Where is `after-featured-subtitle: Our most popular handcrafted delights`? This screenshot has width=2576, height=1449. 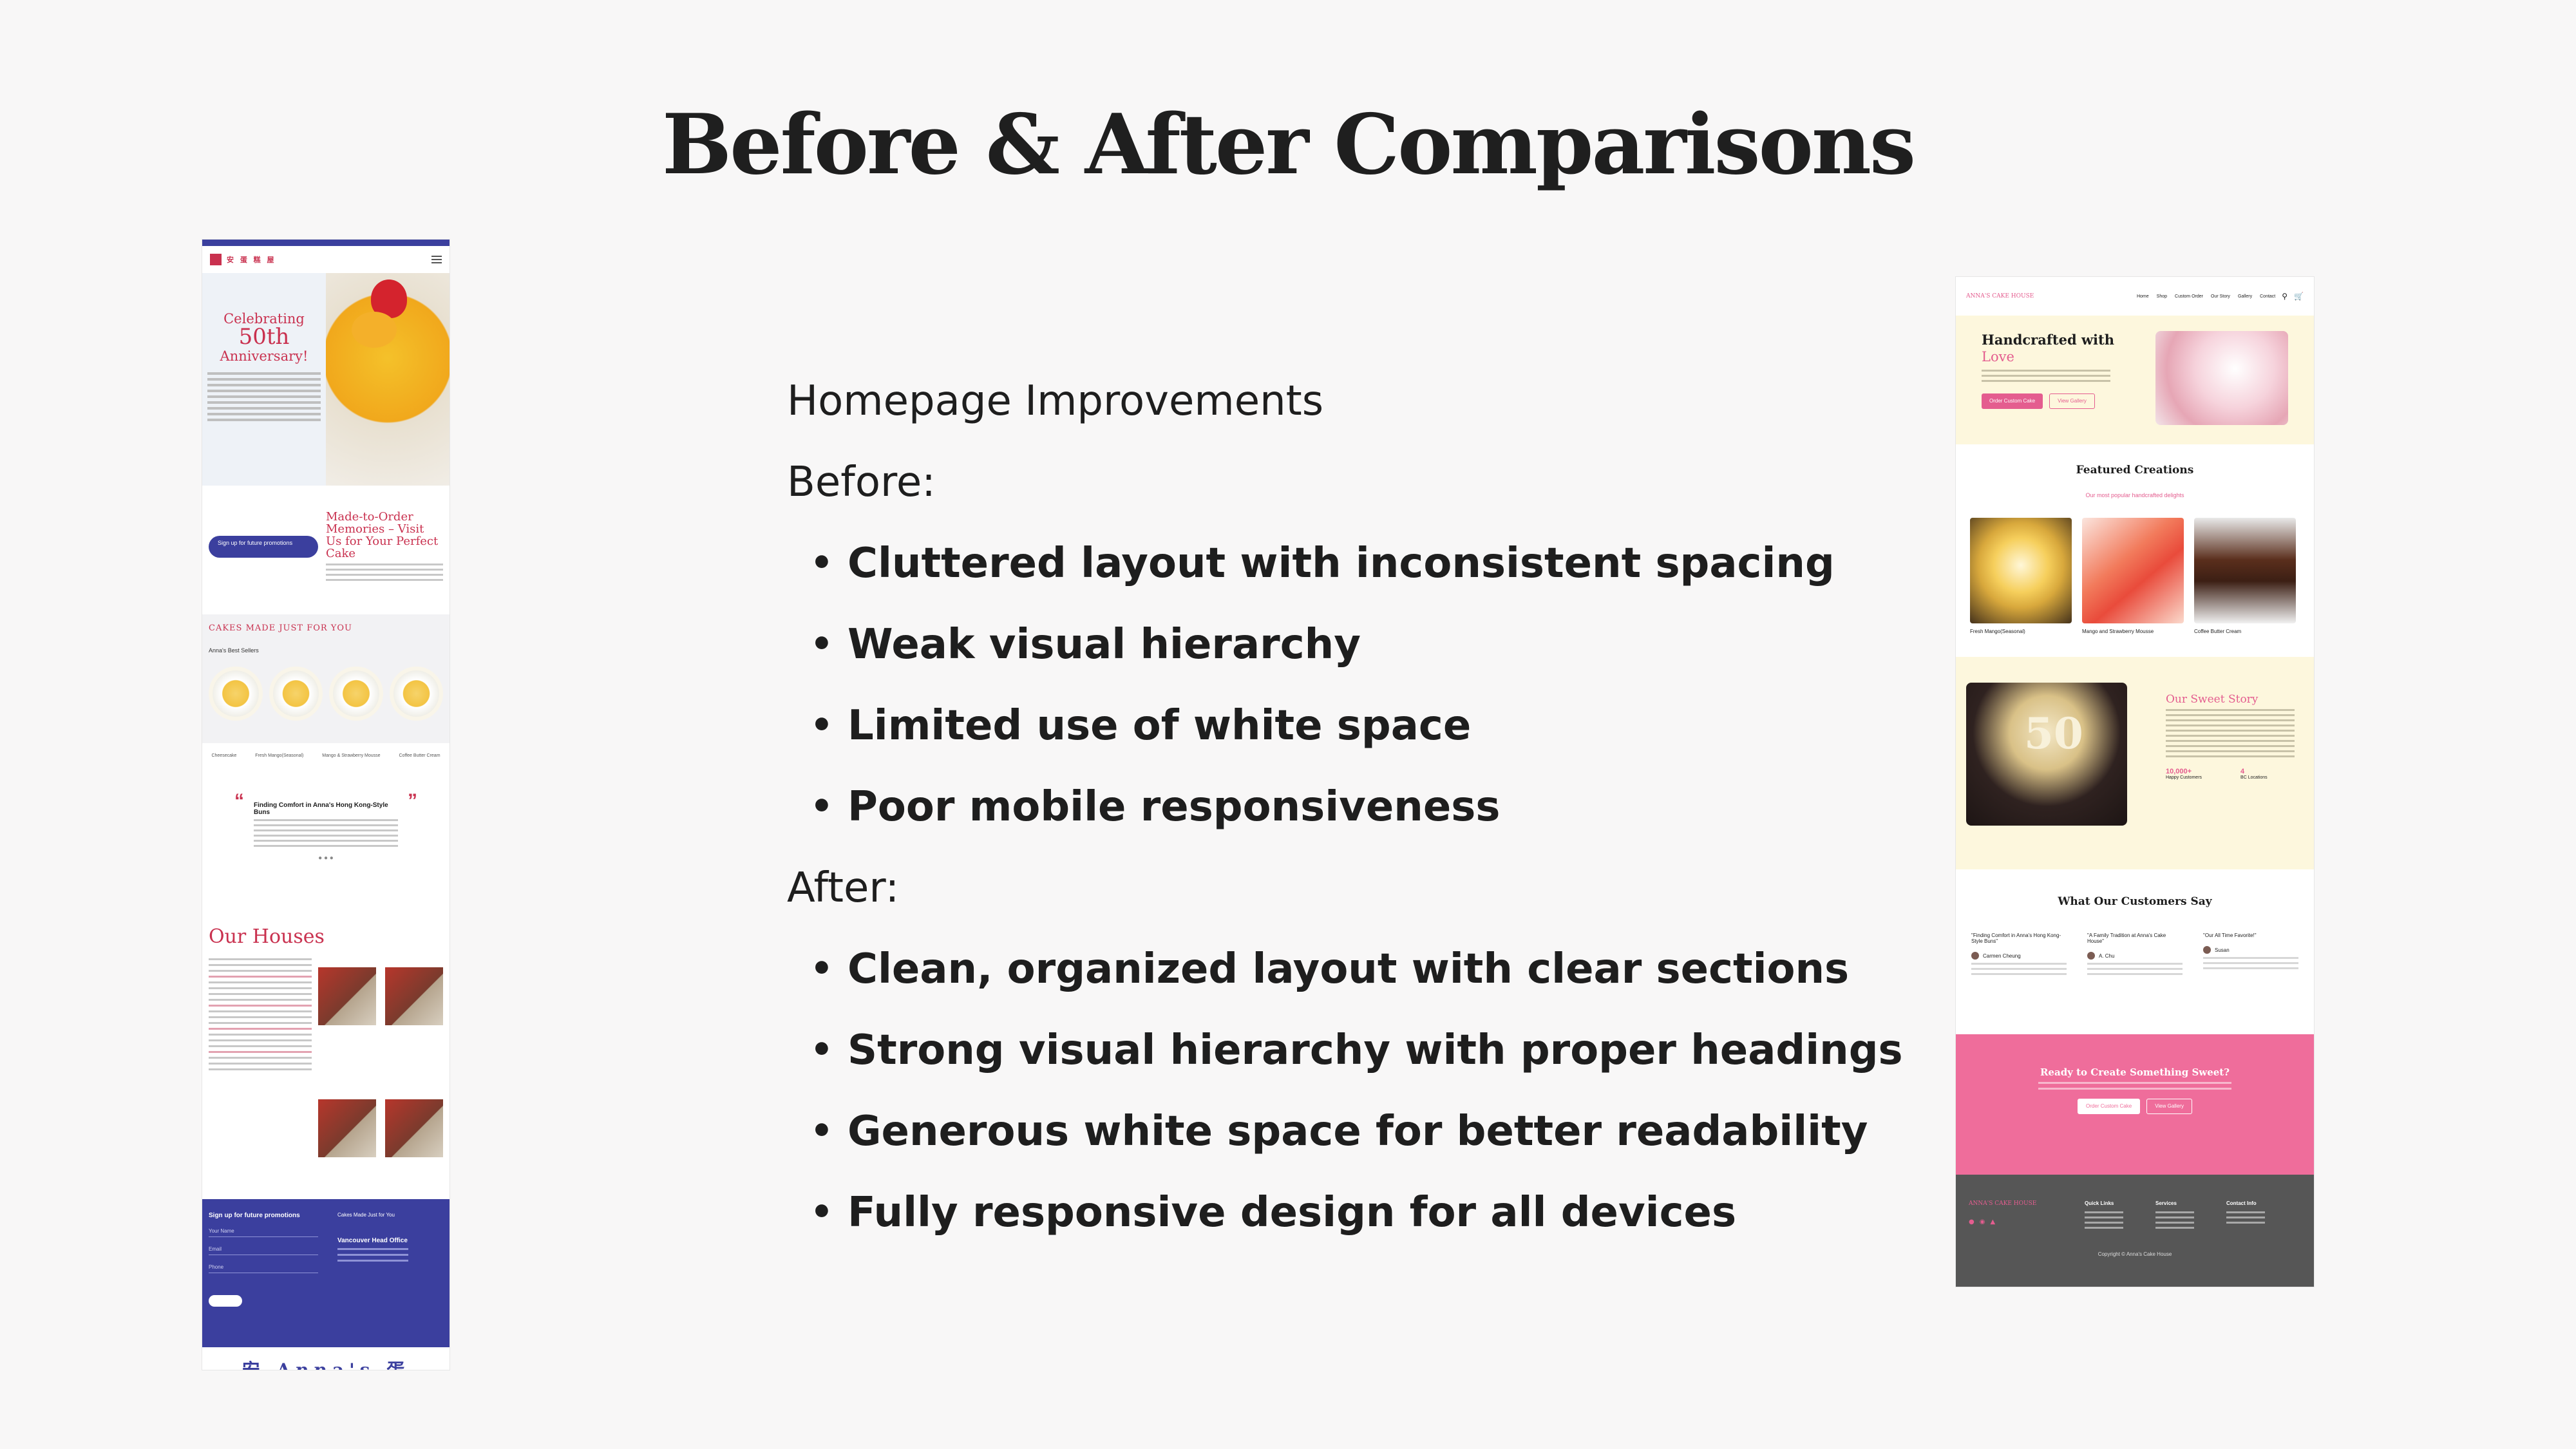 after-featured-subtitle: Our most popular handcrafted delights is located at coordinates (2134, 495).